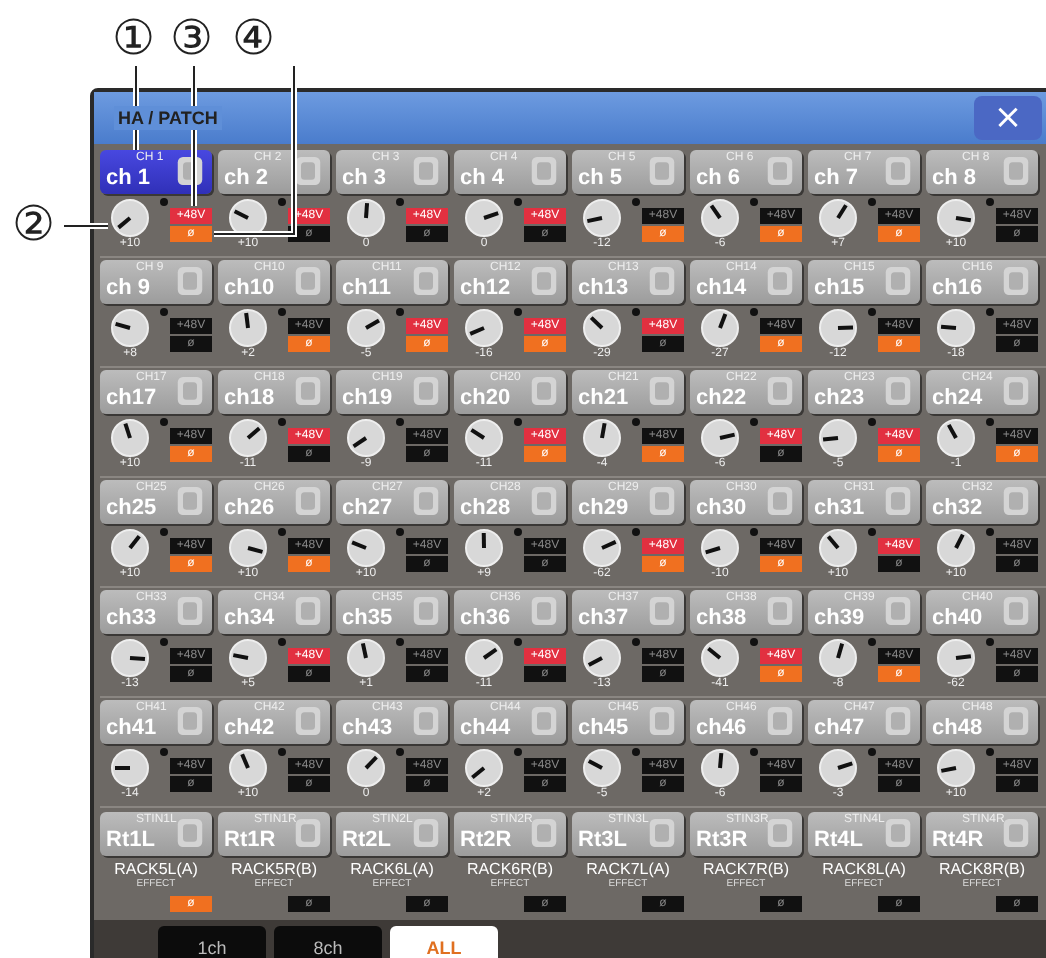  I want to click on view-tab: 1ch, so click(212, 942).